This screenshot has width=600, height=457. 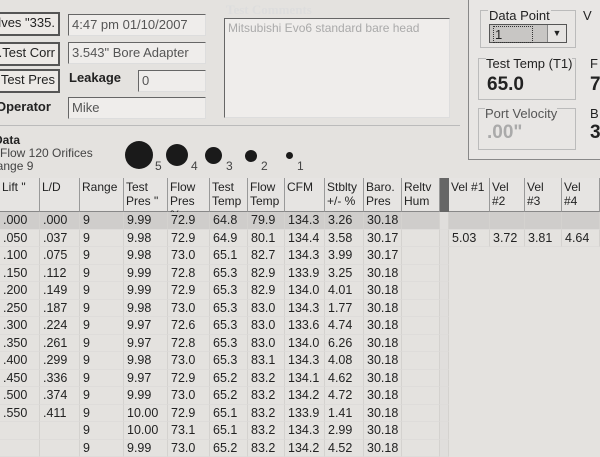 I want to click on orifice-3-icon, so click(x=213, y=155).